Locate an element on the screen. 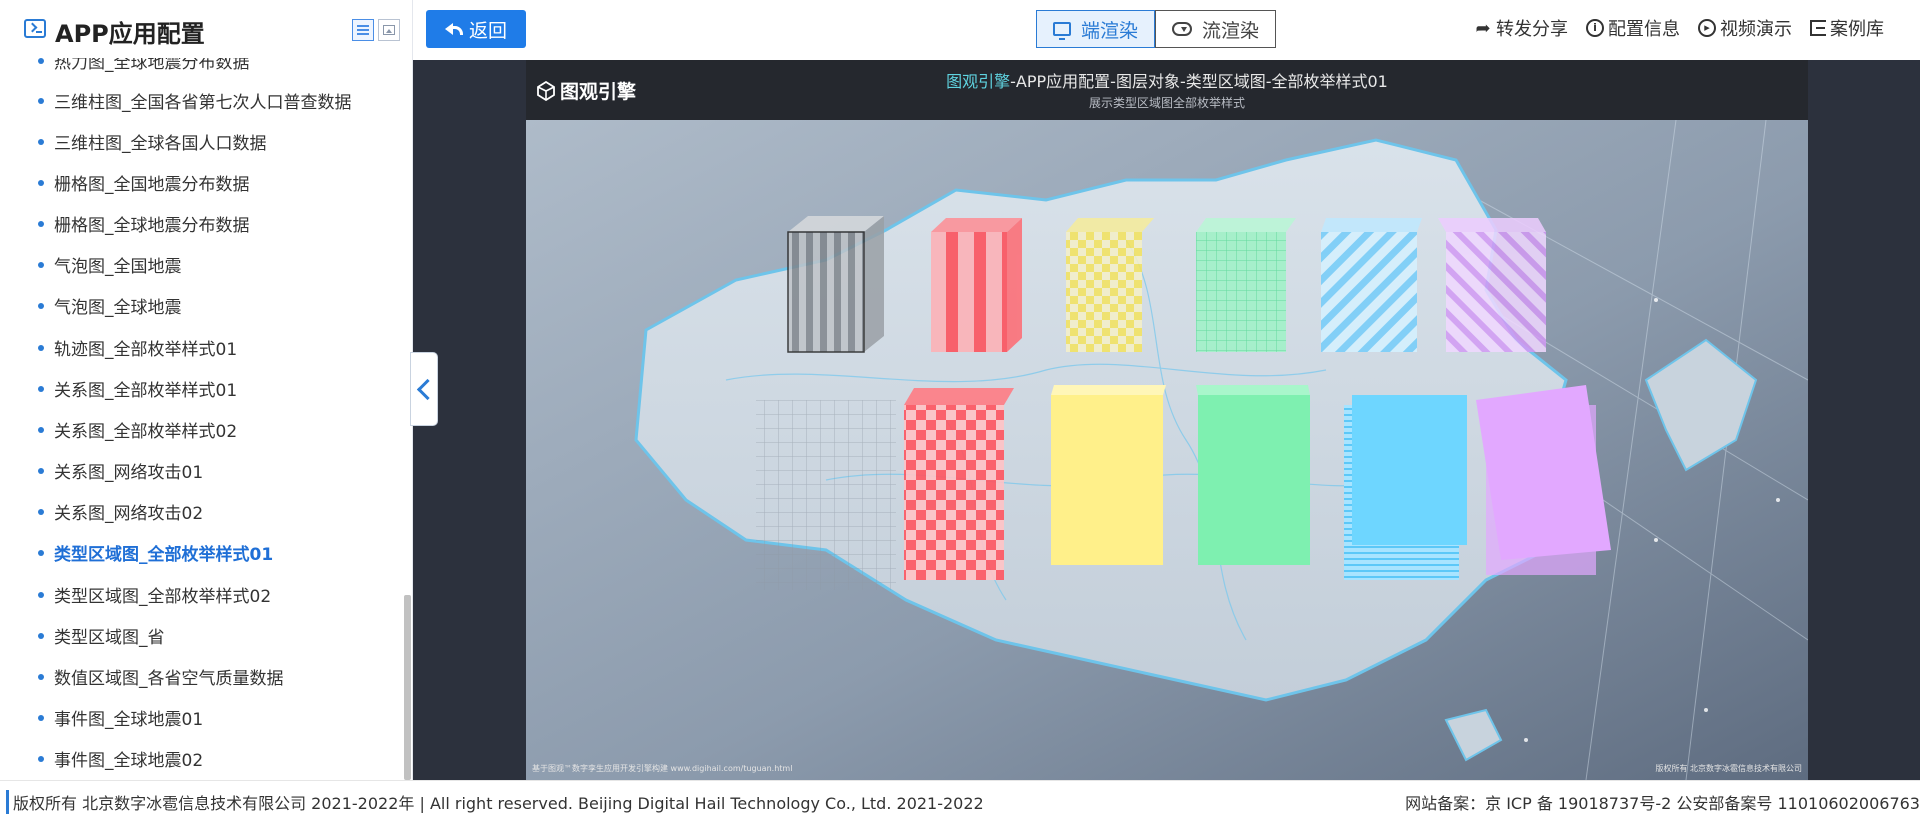 Image resolution: width=1920 pixels, height=824 pixels. library-label: 案例库 is located at coordinates (1857, 29).